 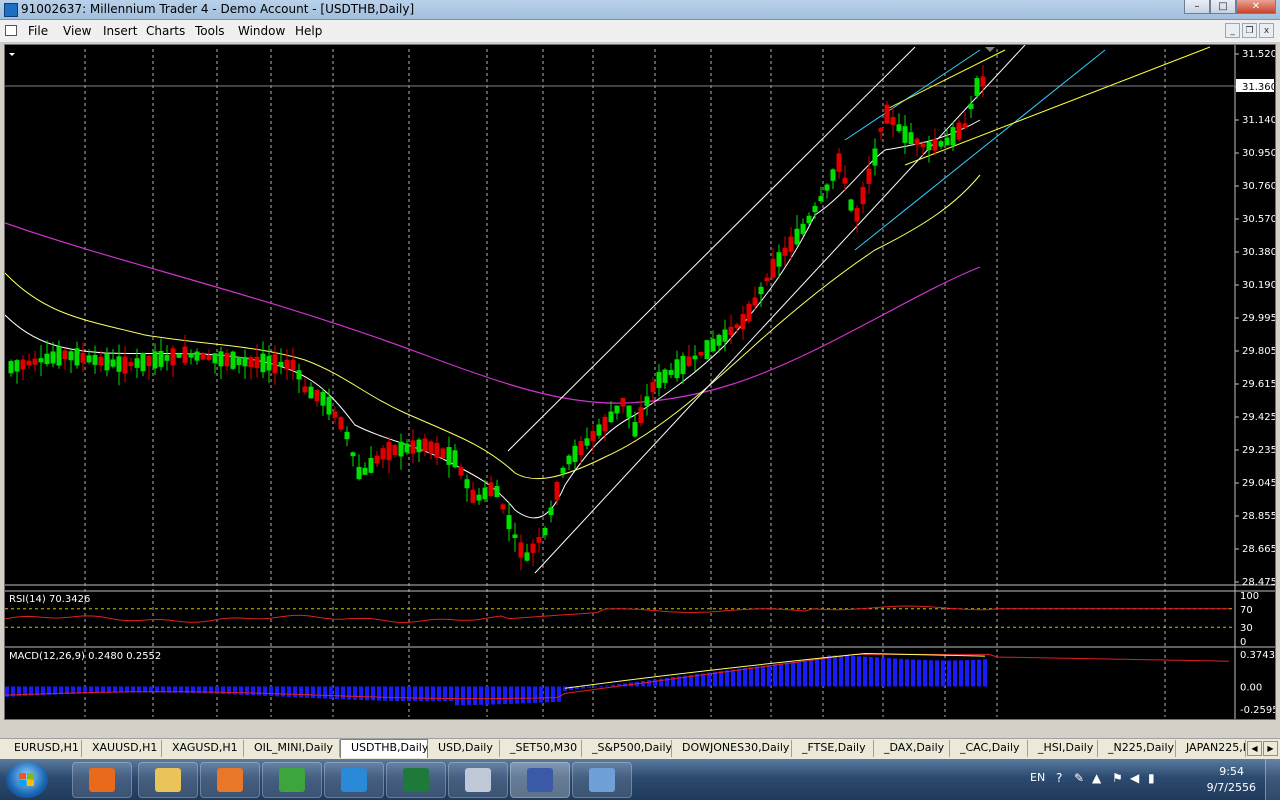 What do you see at coordinates (168, 780) in the screenshot?
I see `taskbar-explorer` at bounding box center [168, 780].